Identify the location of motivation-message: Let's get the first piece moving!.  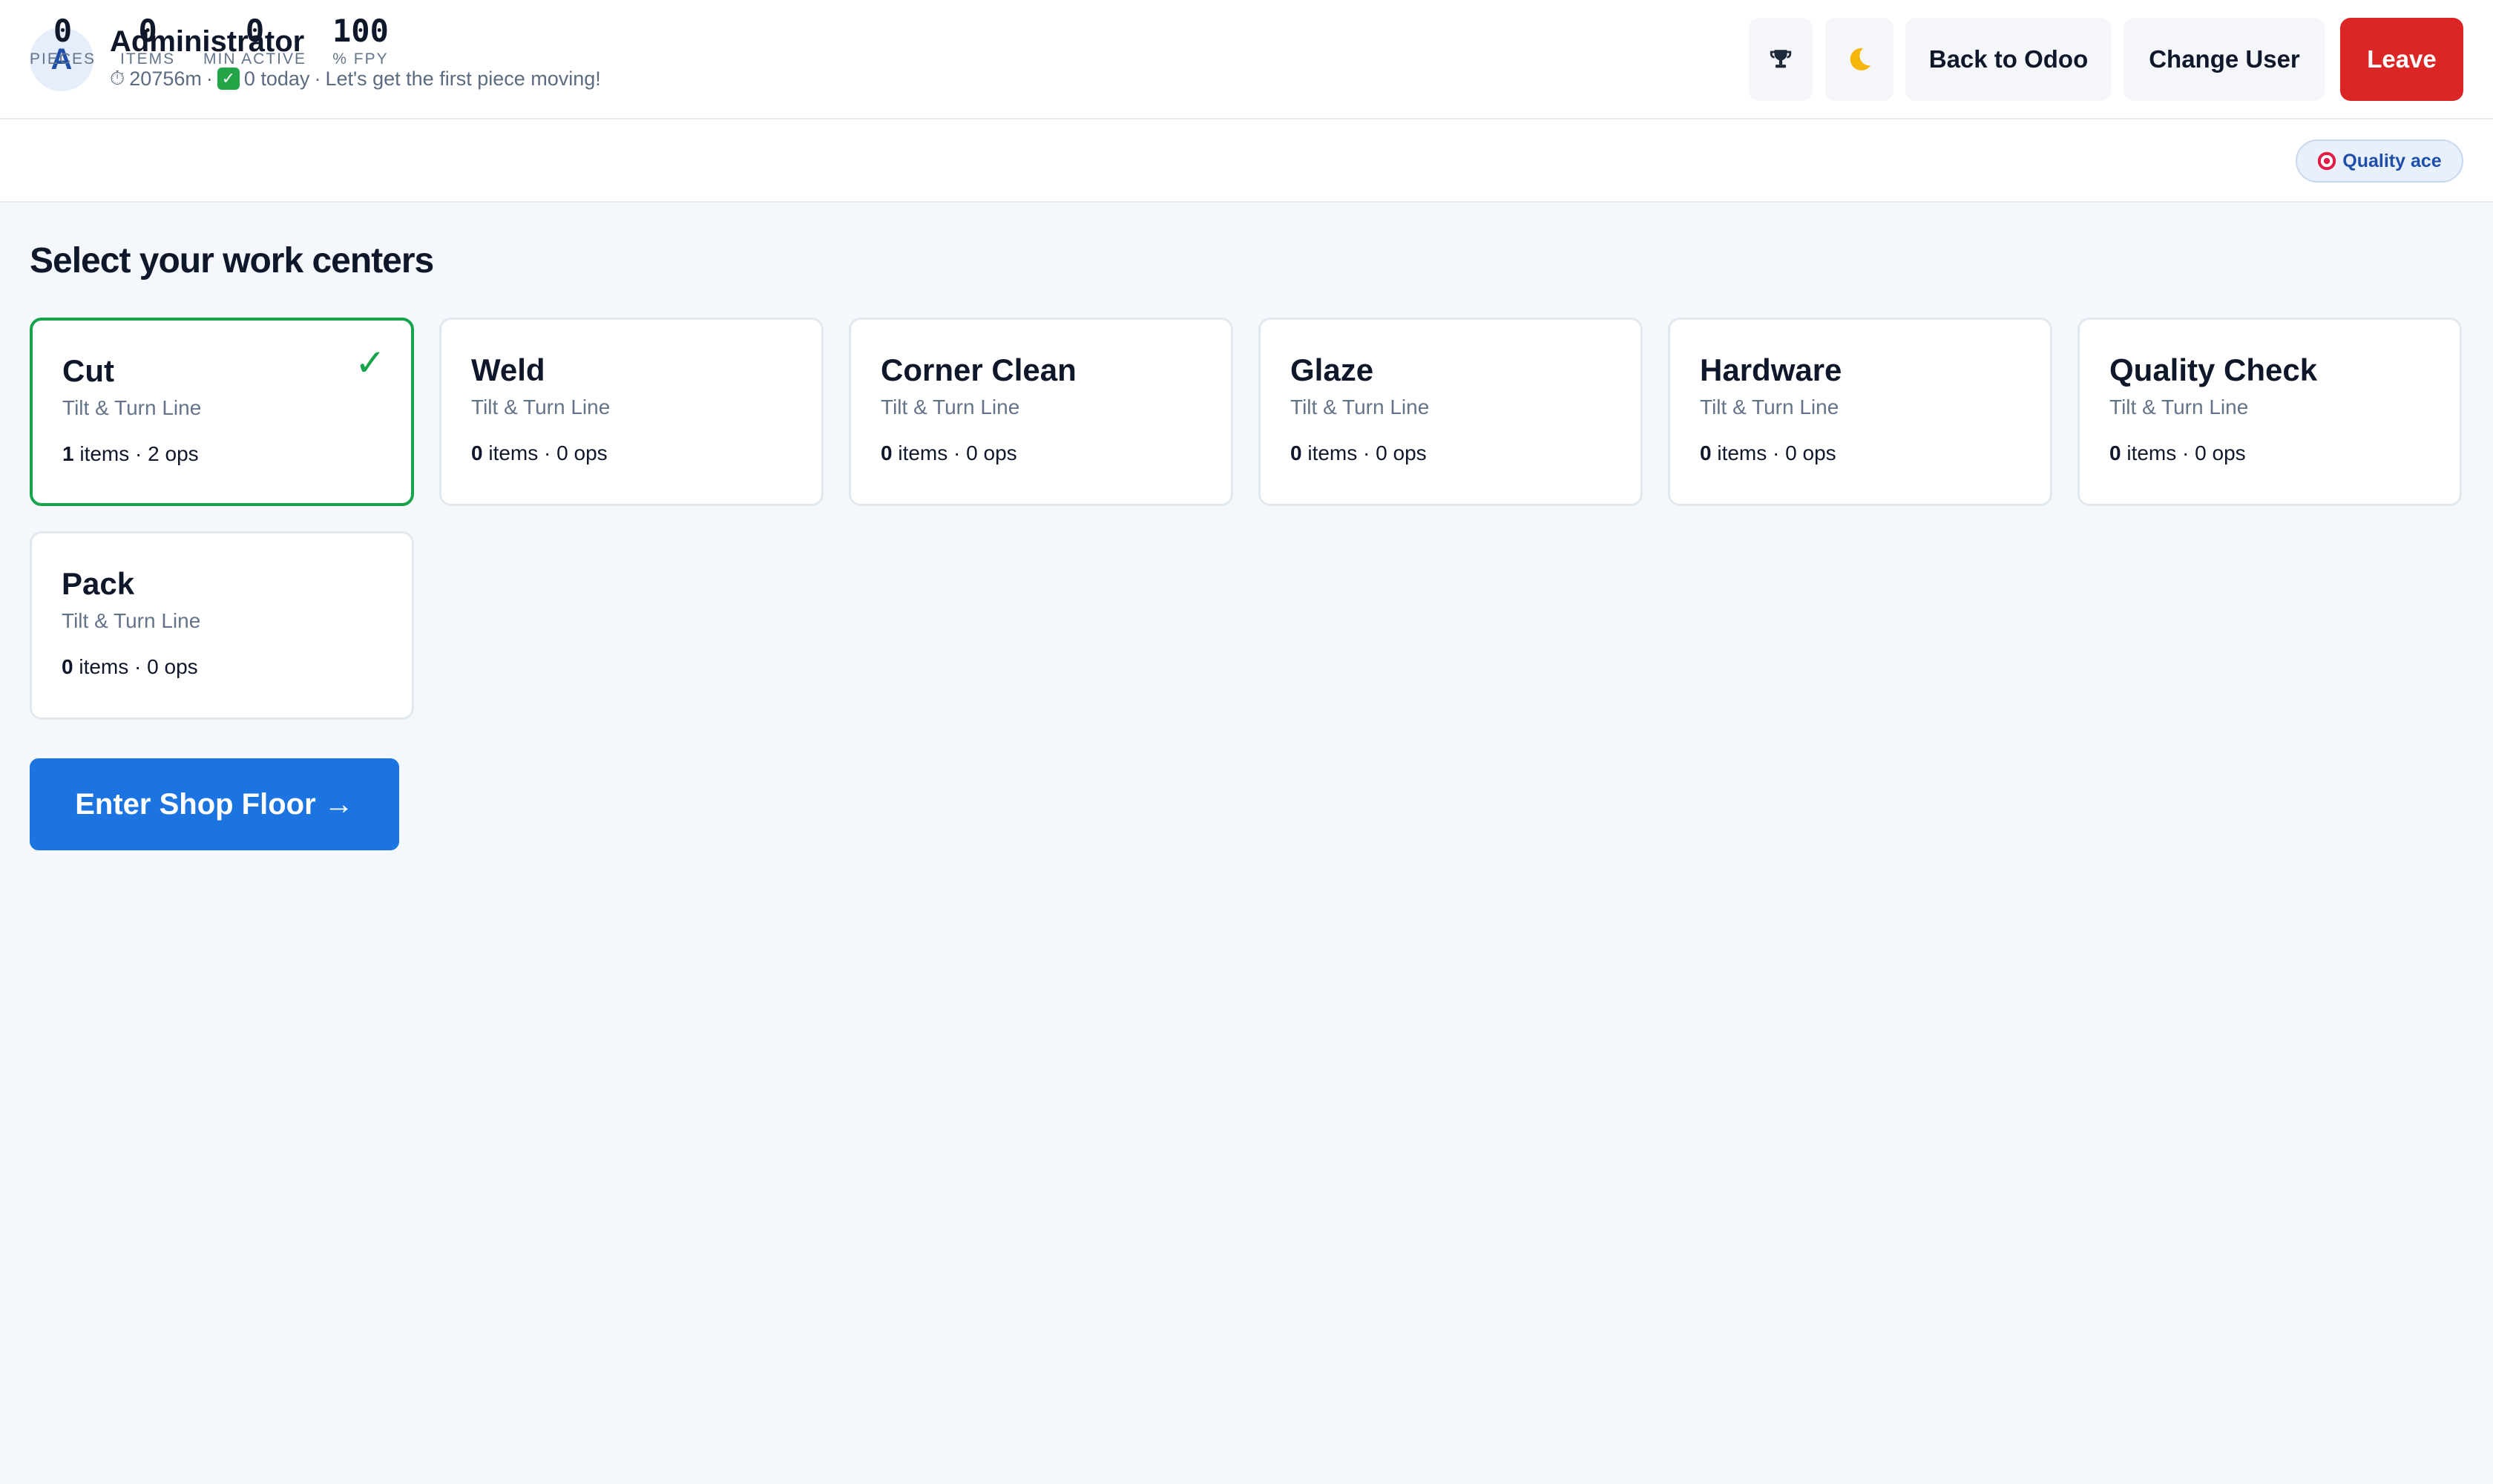
(463, 78).